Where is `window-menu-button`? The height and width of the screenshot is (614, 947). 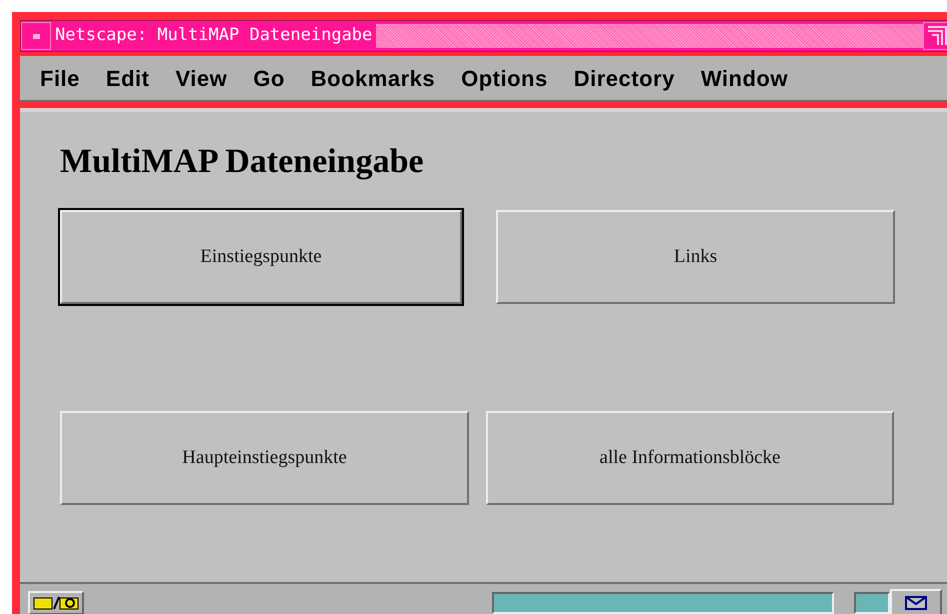
window-menu-button is located at coordinates (36, 36).